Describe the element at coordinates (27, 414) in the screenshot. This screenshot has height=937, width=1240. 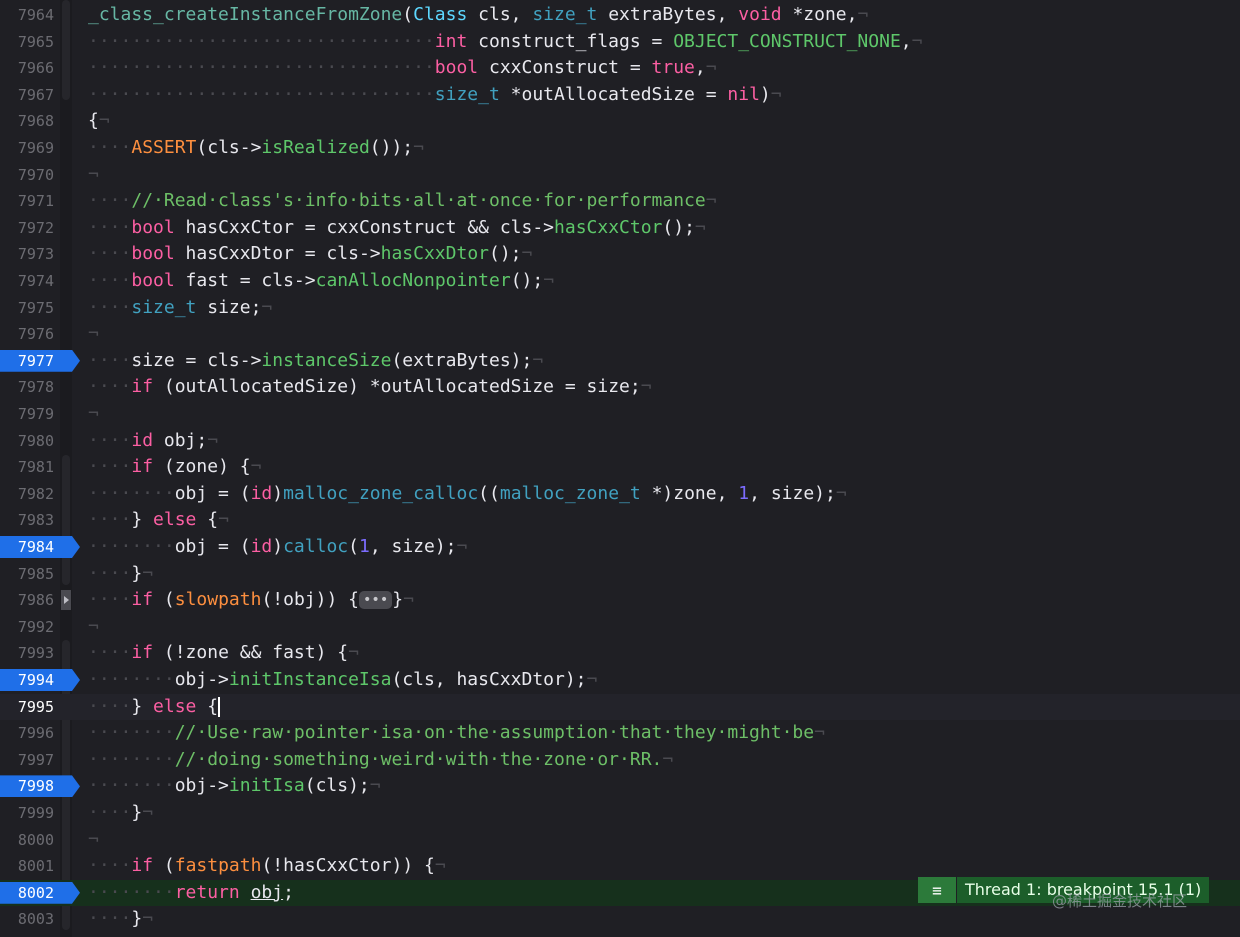
I see `line-number: 7979` at that location.